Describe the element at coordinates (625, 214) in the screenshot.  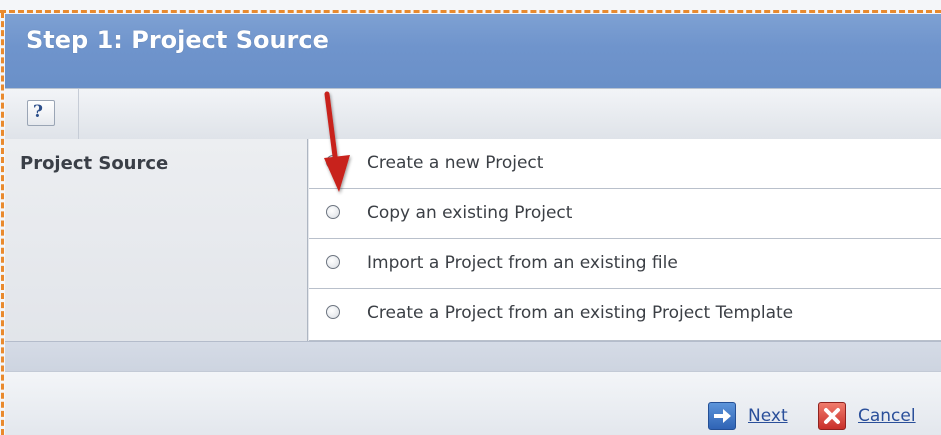
I see `option-copy-existing: Copy an existing Project` at that location.